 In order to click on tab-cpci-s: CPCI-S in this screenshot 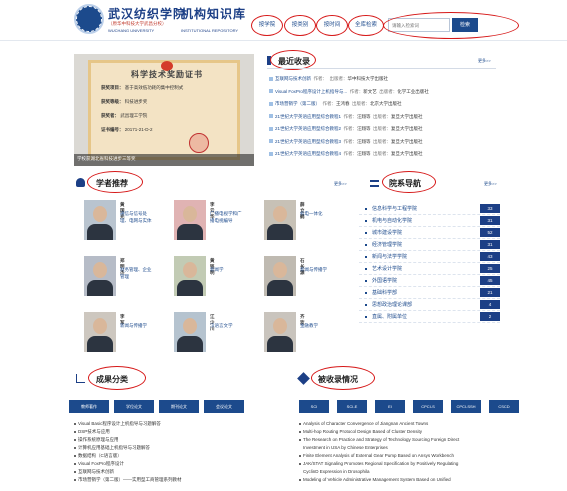, I will do `click(428, 406)`.